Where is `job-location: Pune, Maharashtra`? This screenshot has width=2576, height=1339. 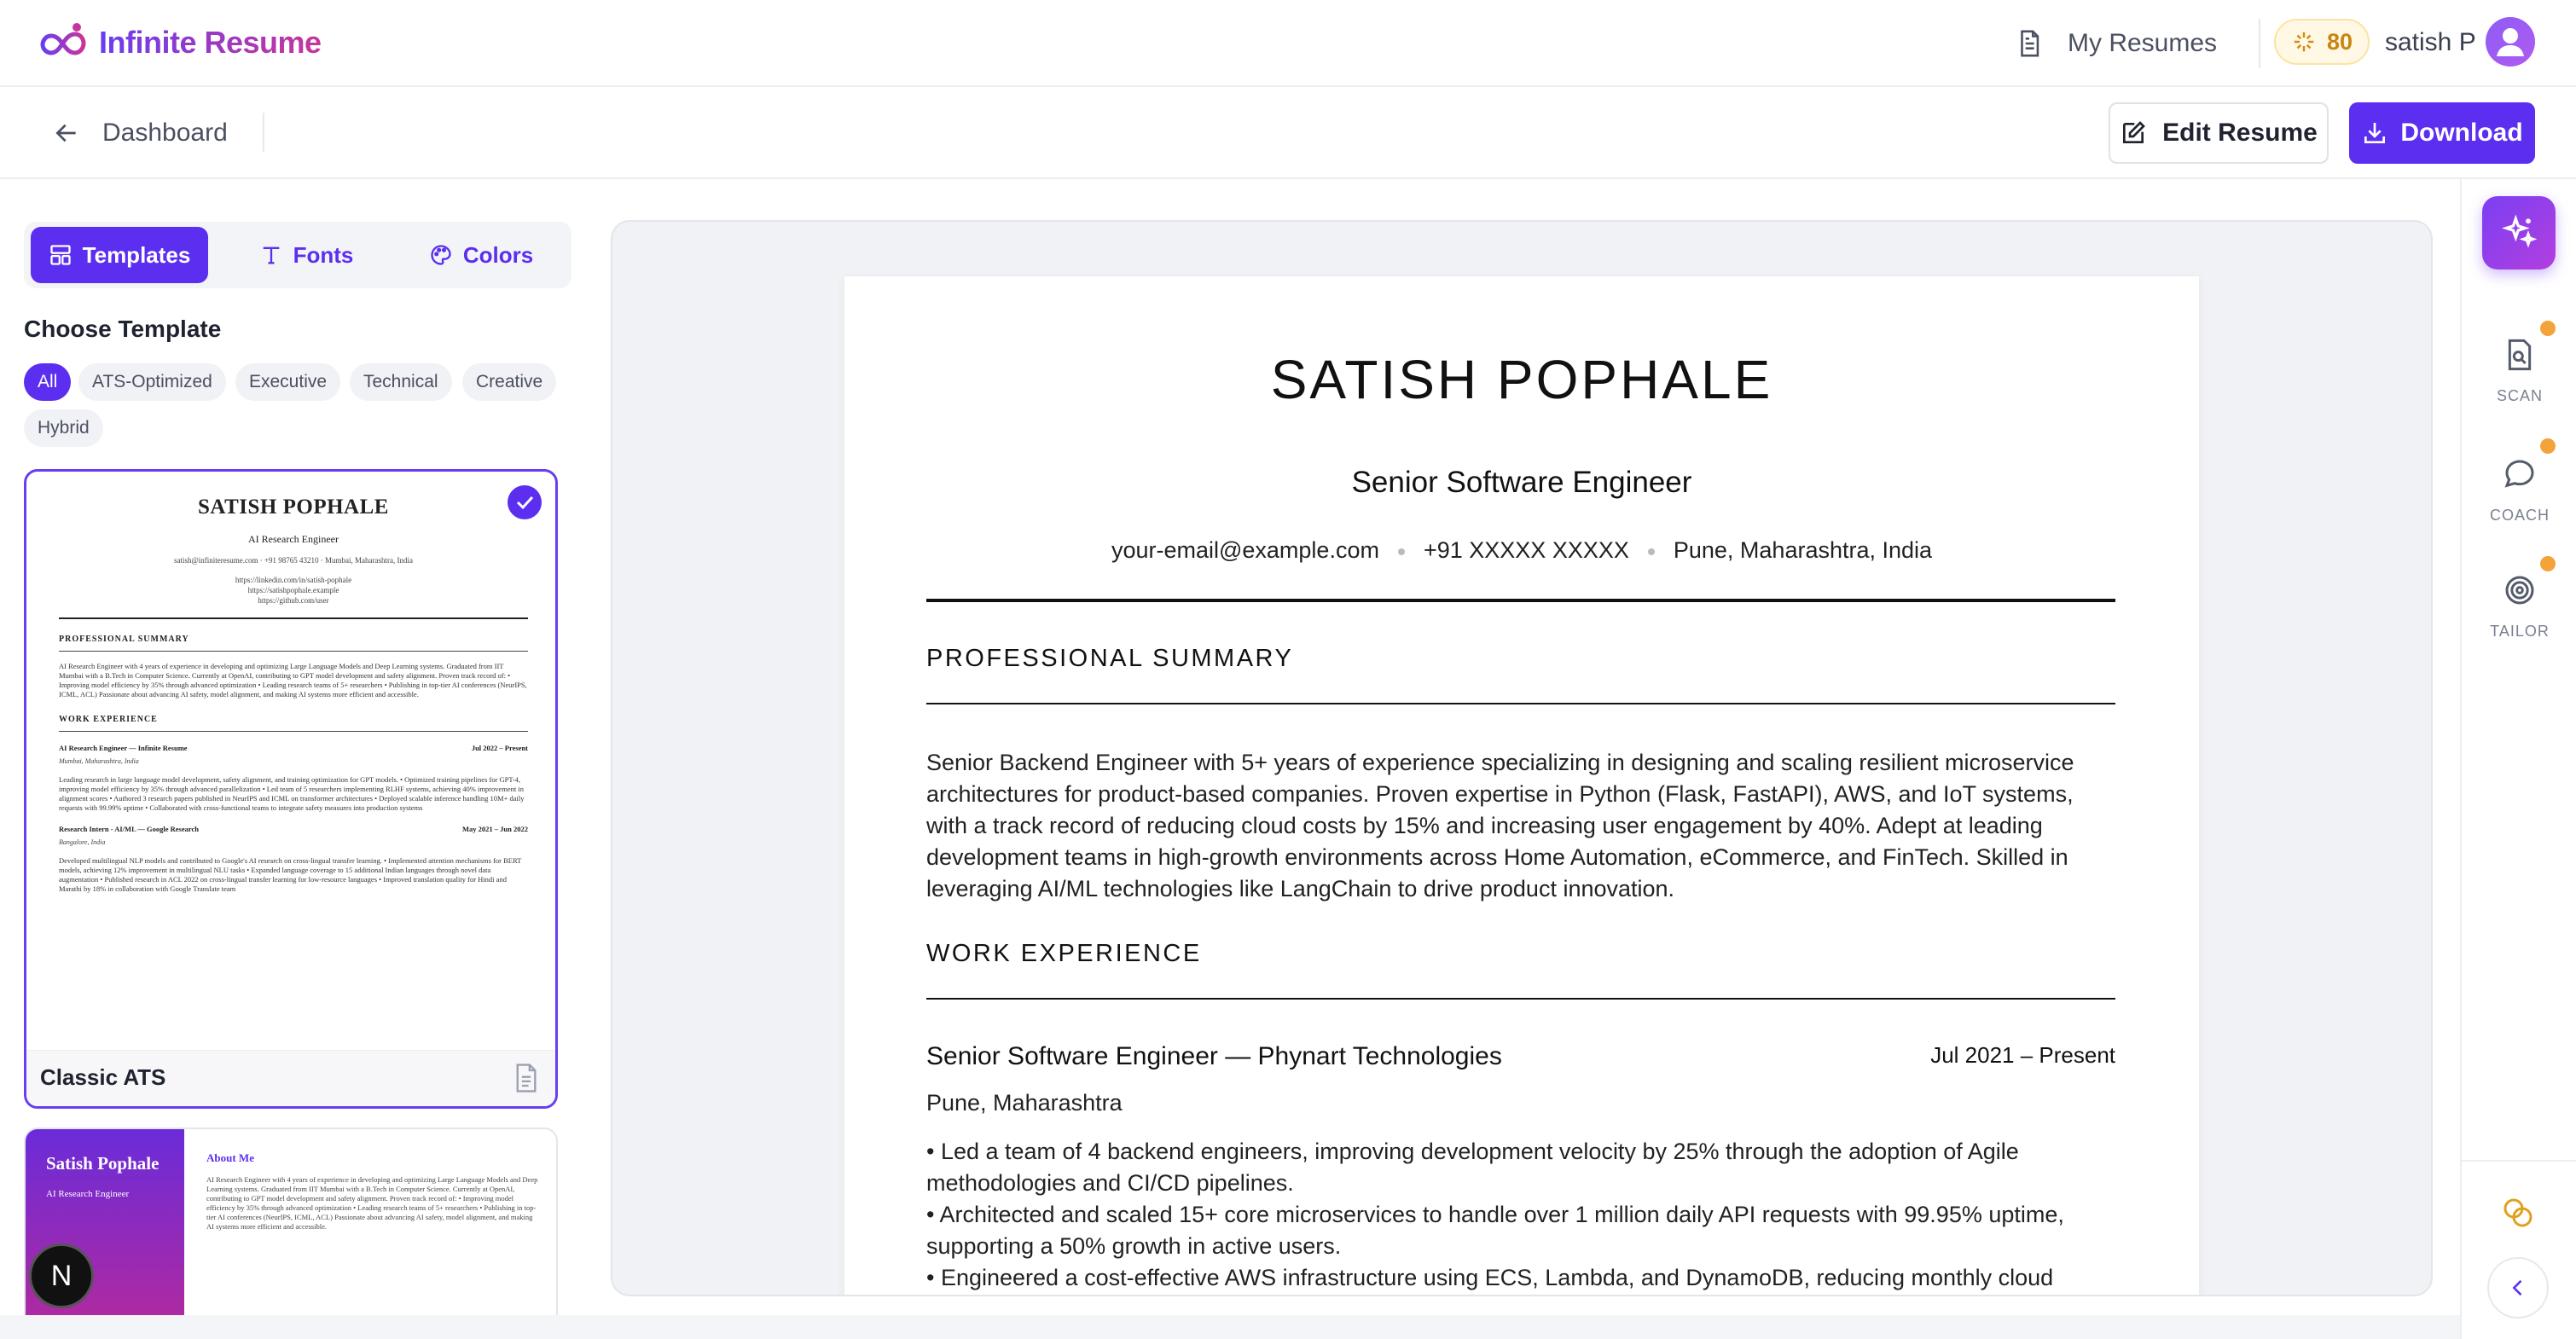
job-location: Pune, Maharashtra is located at coordinates (1024, 1103).